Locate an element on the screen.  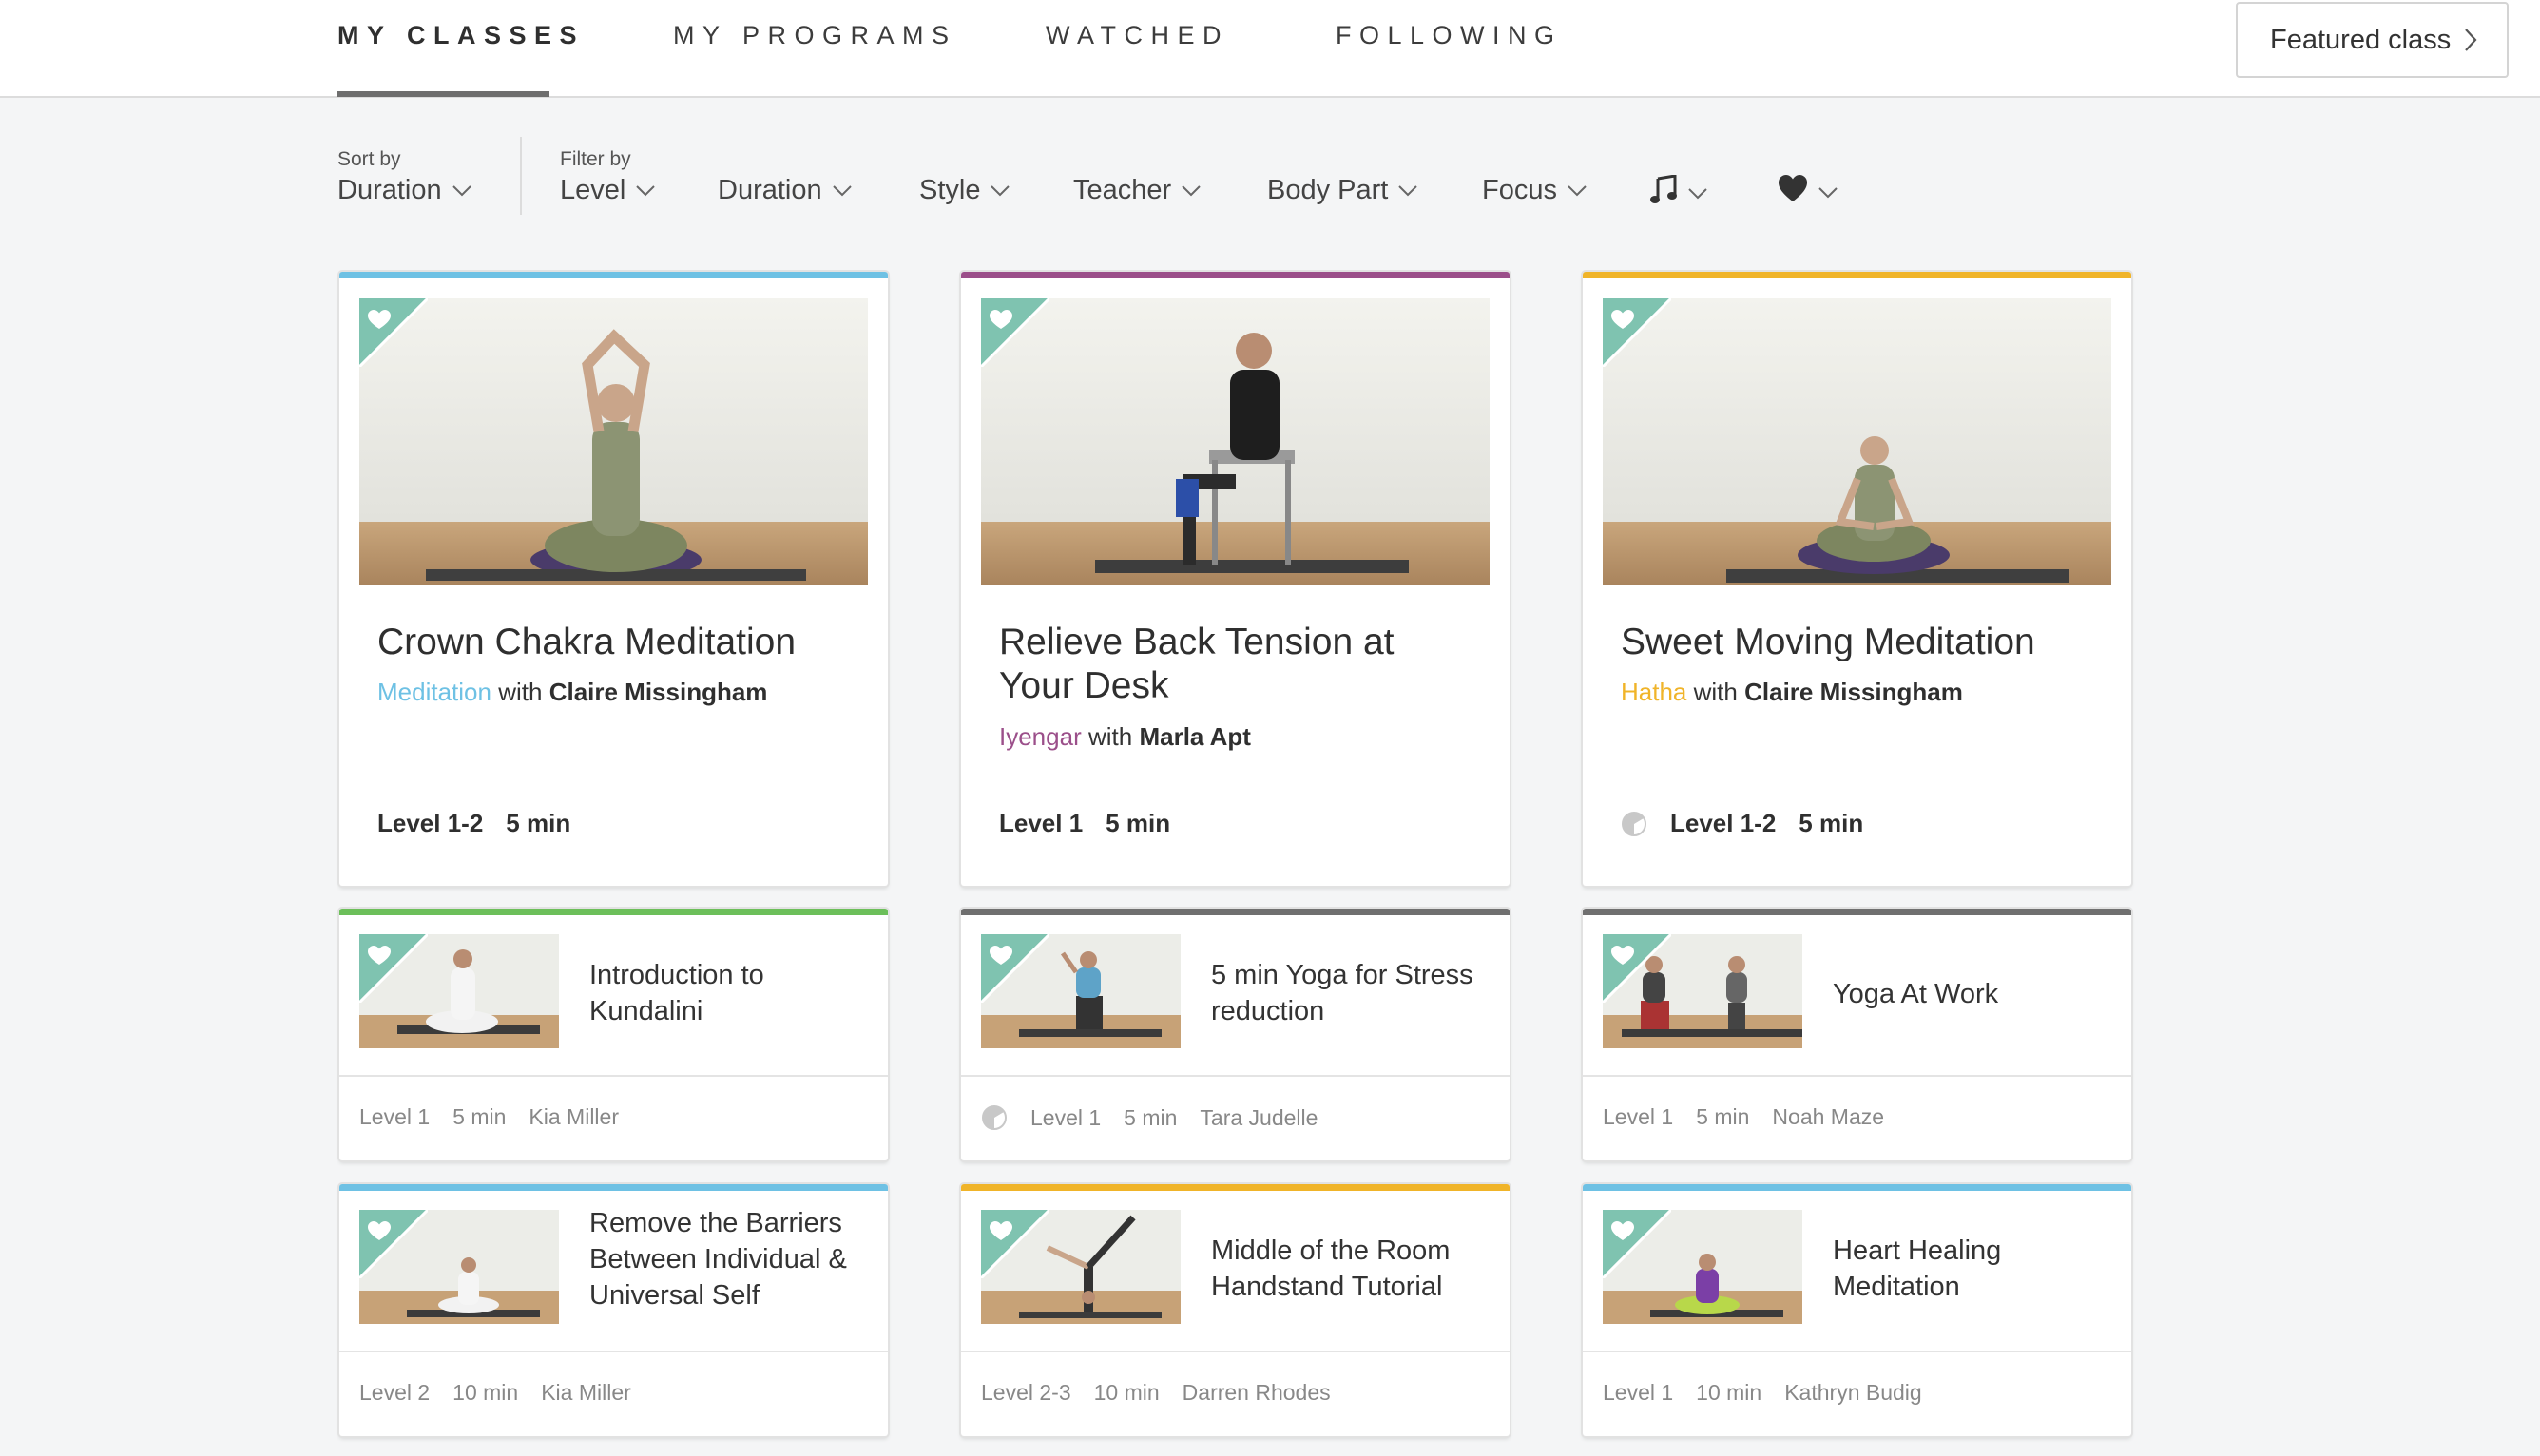
class-title: Heart Healing Meditation is located at coordinates (1970, 1269).